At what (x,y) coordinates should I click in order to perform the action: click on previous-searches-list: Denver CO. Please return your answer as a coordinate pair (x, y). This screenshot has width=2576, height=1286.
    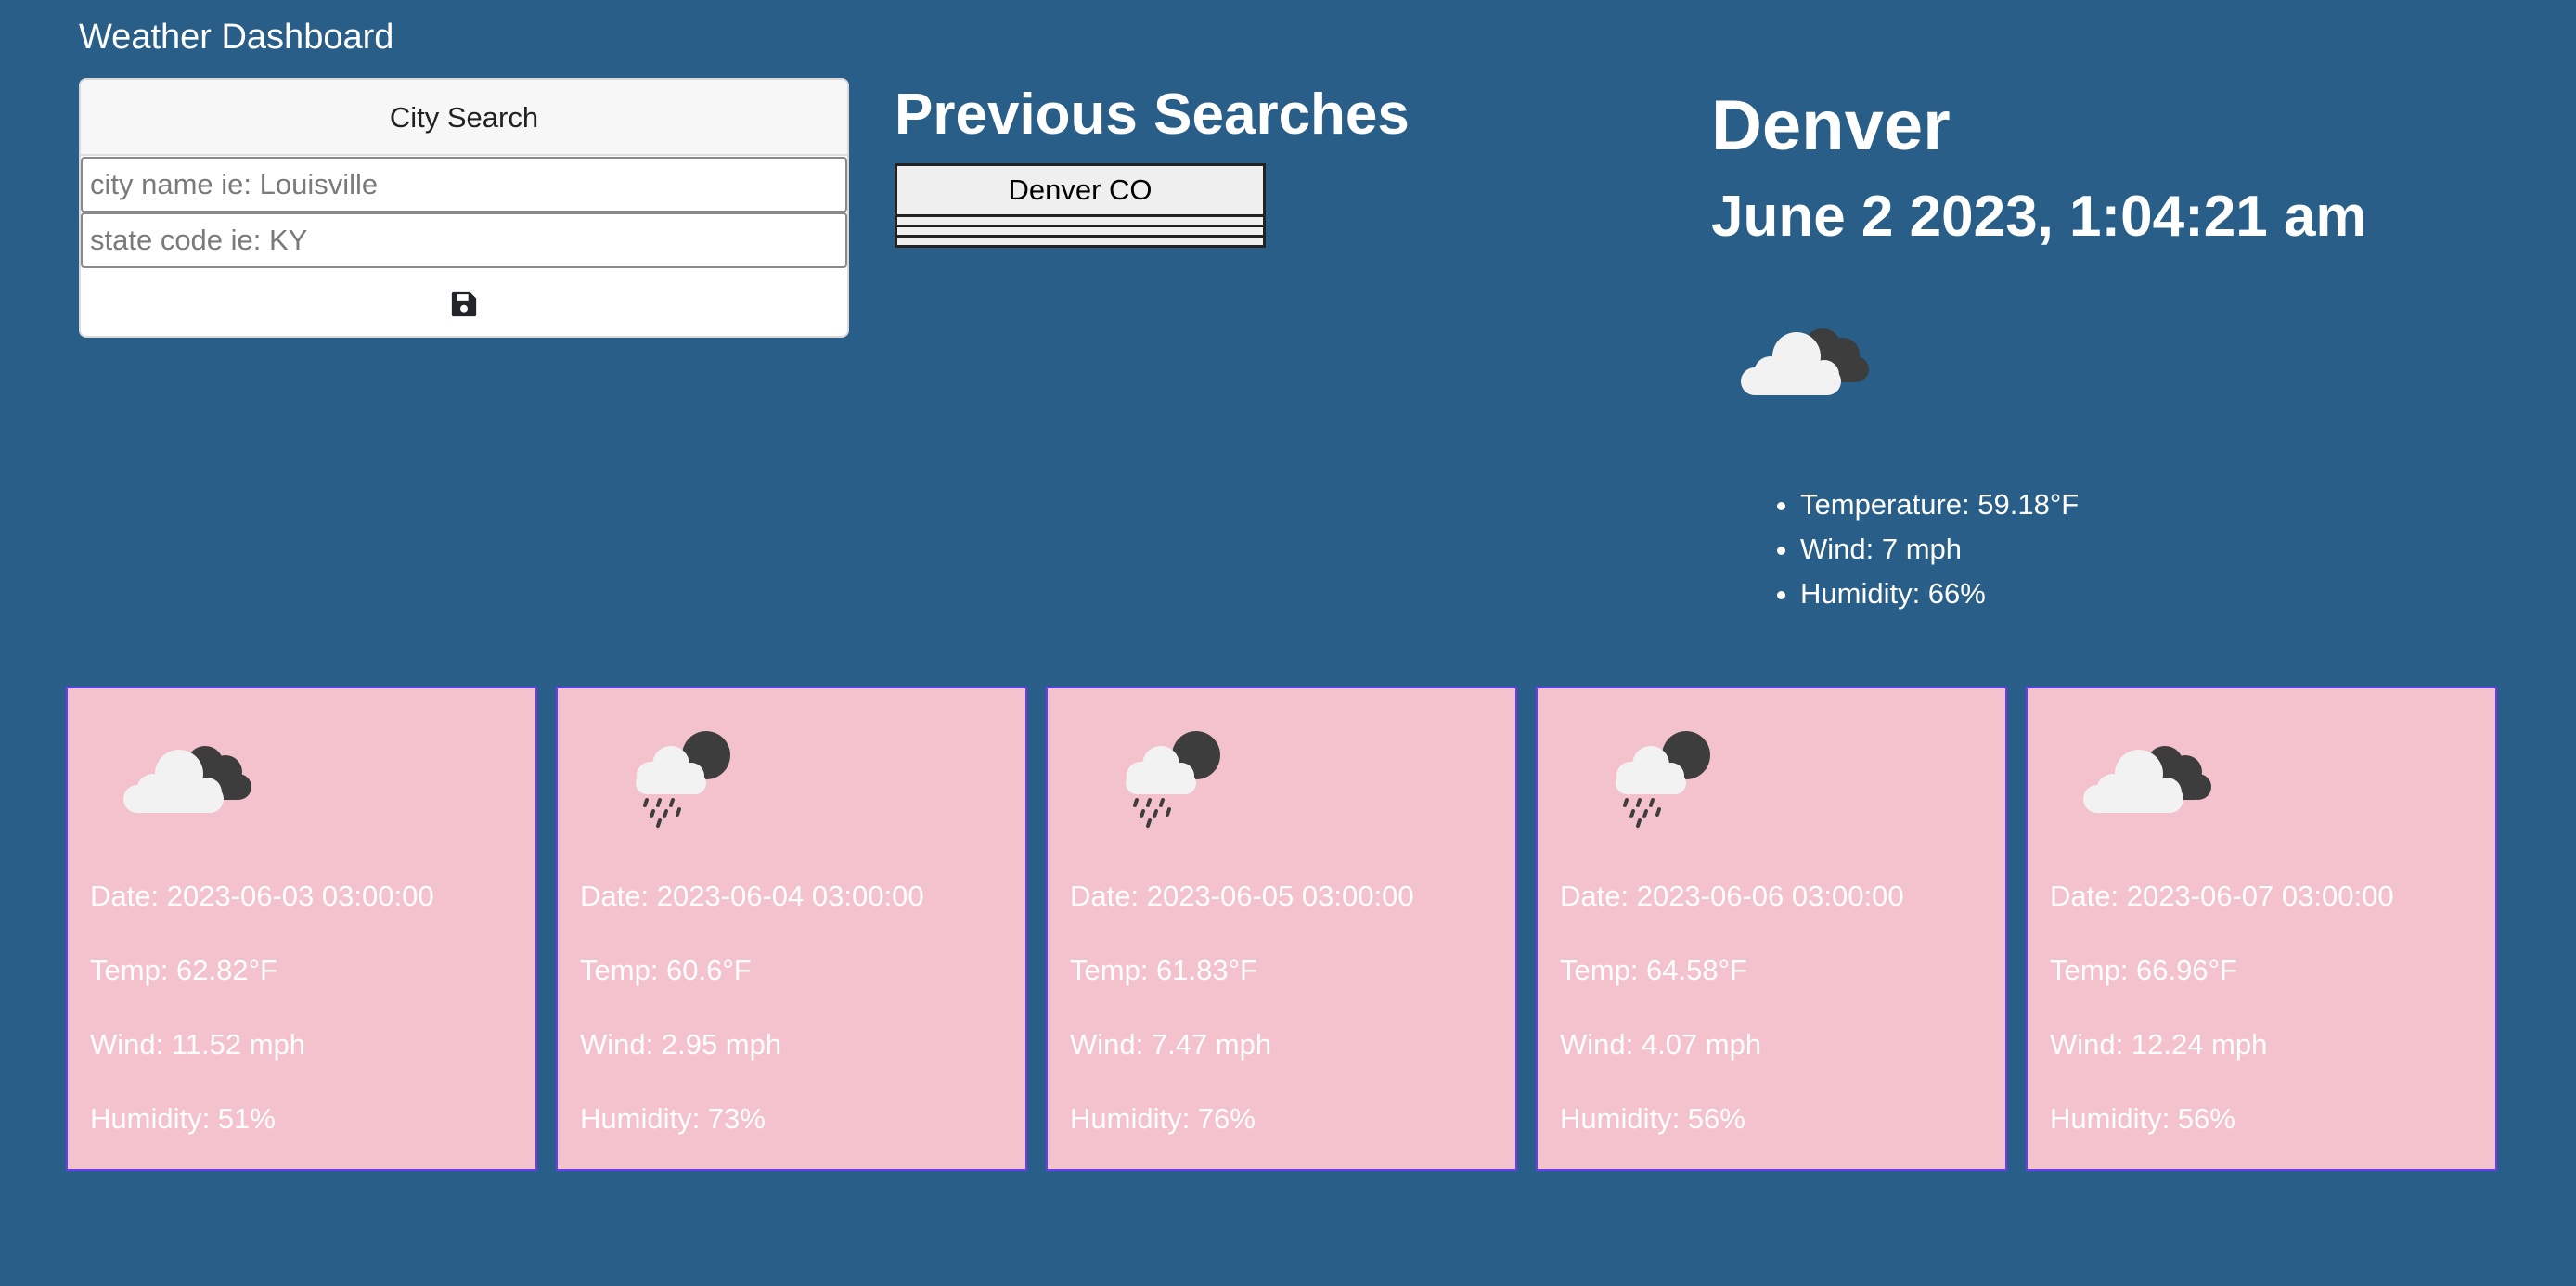
    Looking at the image, I should click on (1080, 205).